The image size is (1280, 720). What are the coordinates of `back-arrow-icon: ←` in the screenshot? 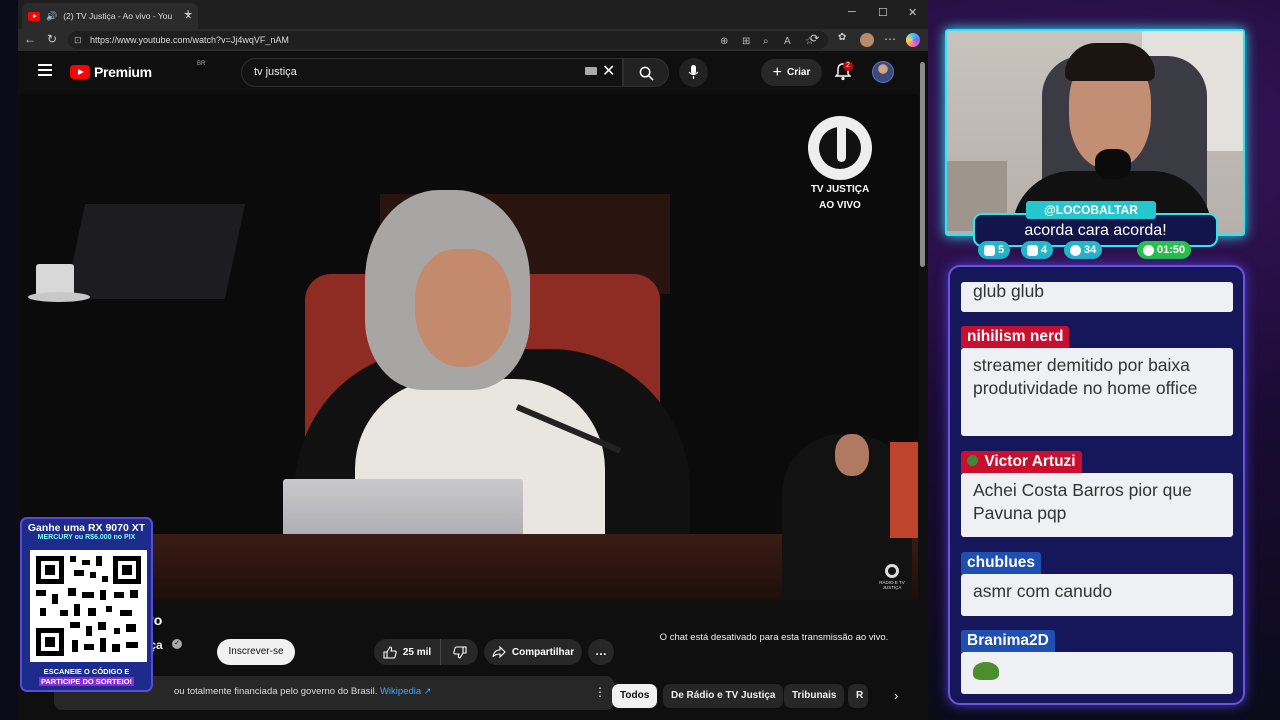 It's located at (30, 39).